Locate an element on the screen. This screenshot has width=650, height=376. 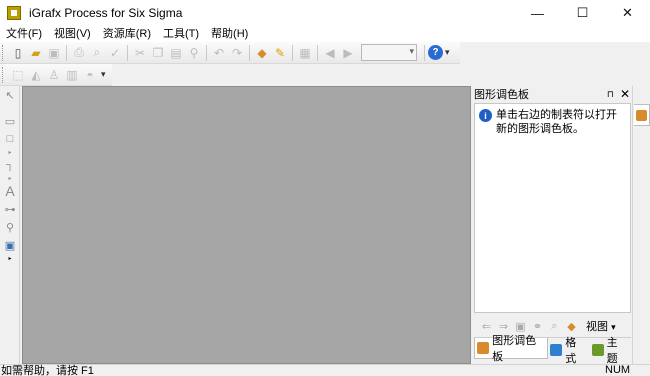
window-controls: — ☐ ✕ is located at coordinates (582, 13).